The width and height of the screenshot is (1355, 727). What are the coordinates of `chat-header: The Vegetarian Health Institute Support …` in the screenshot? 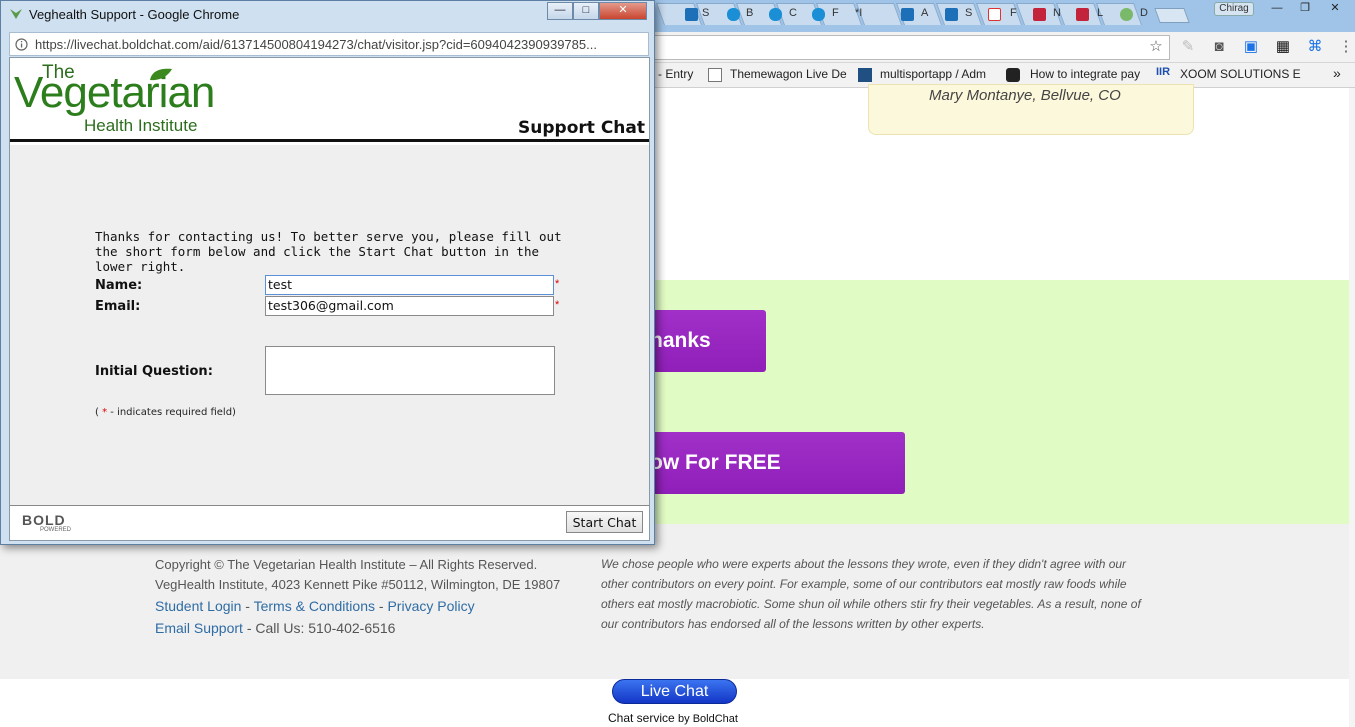 It's located at (329, 100).